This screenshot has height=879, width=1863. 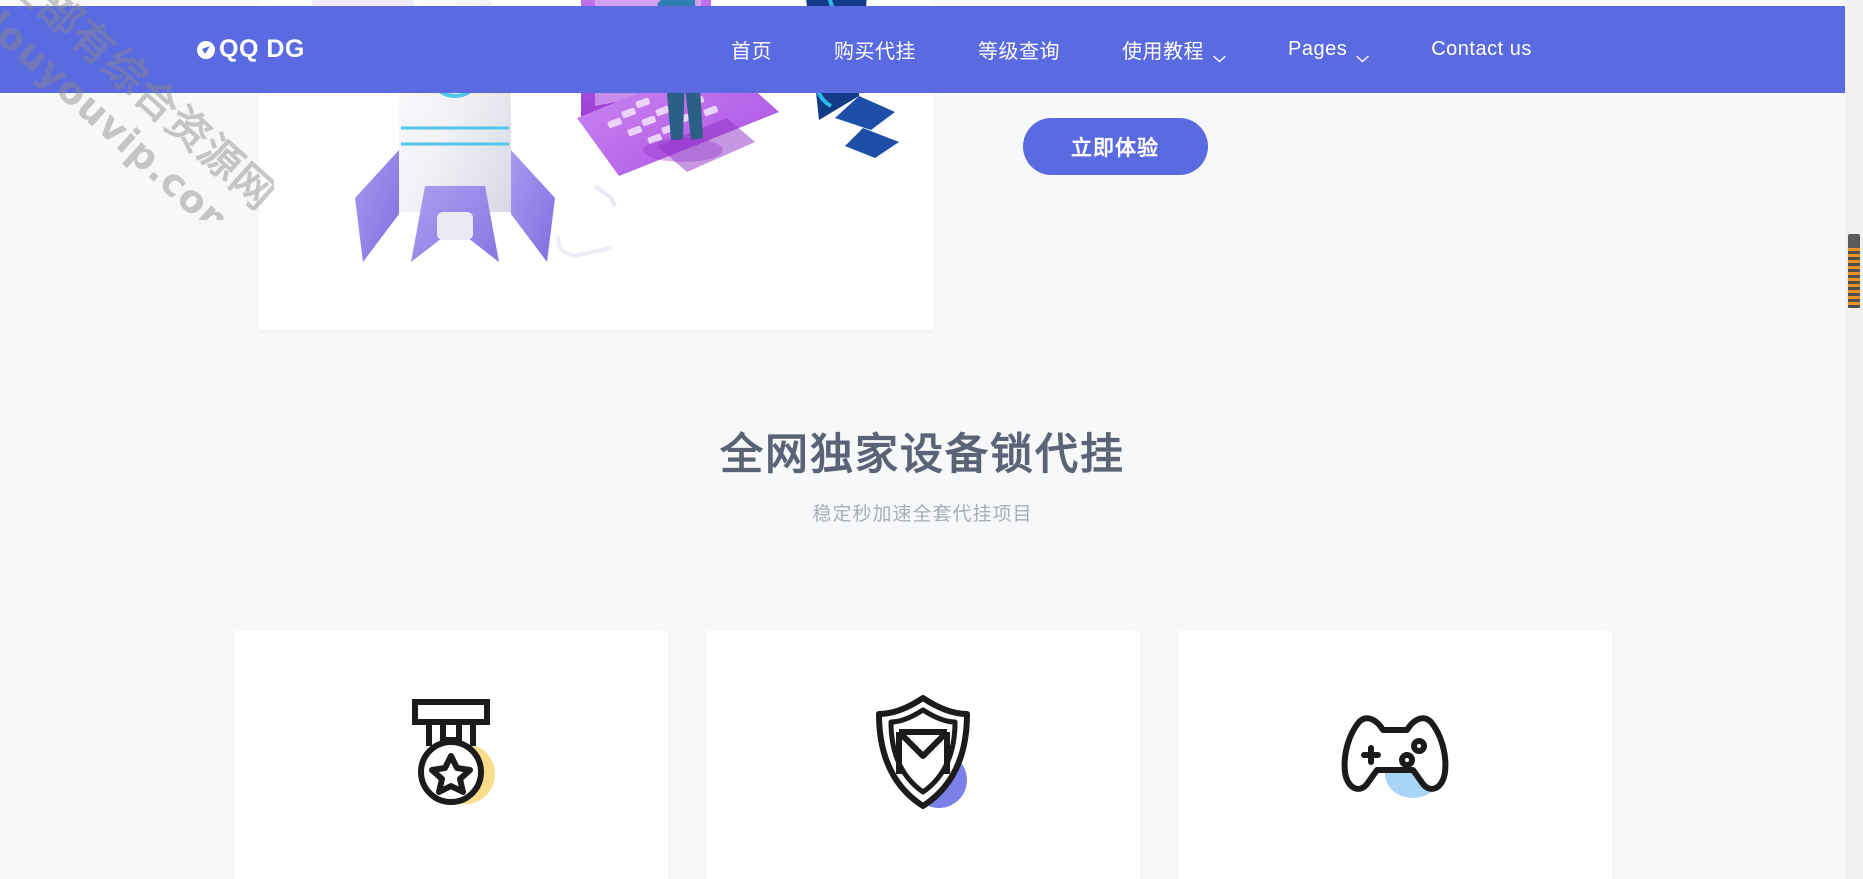 I want to click on feature-section-title: 全网独家设备锁代挂, so click(x=922, y=455).